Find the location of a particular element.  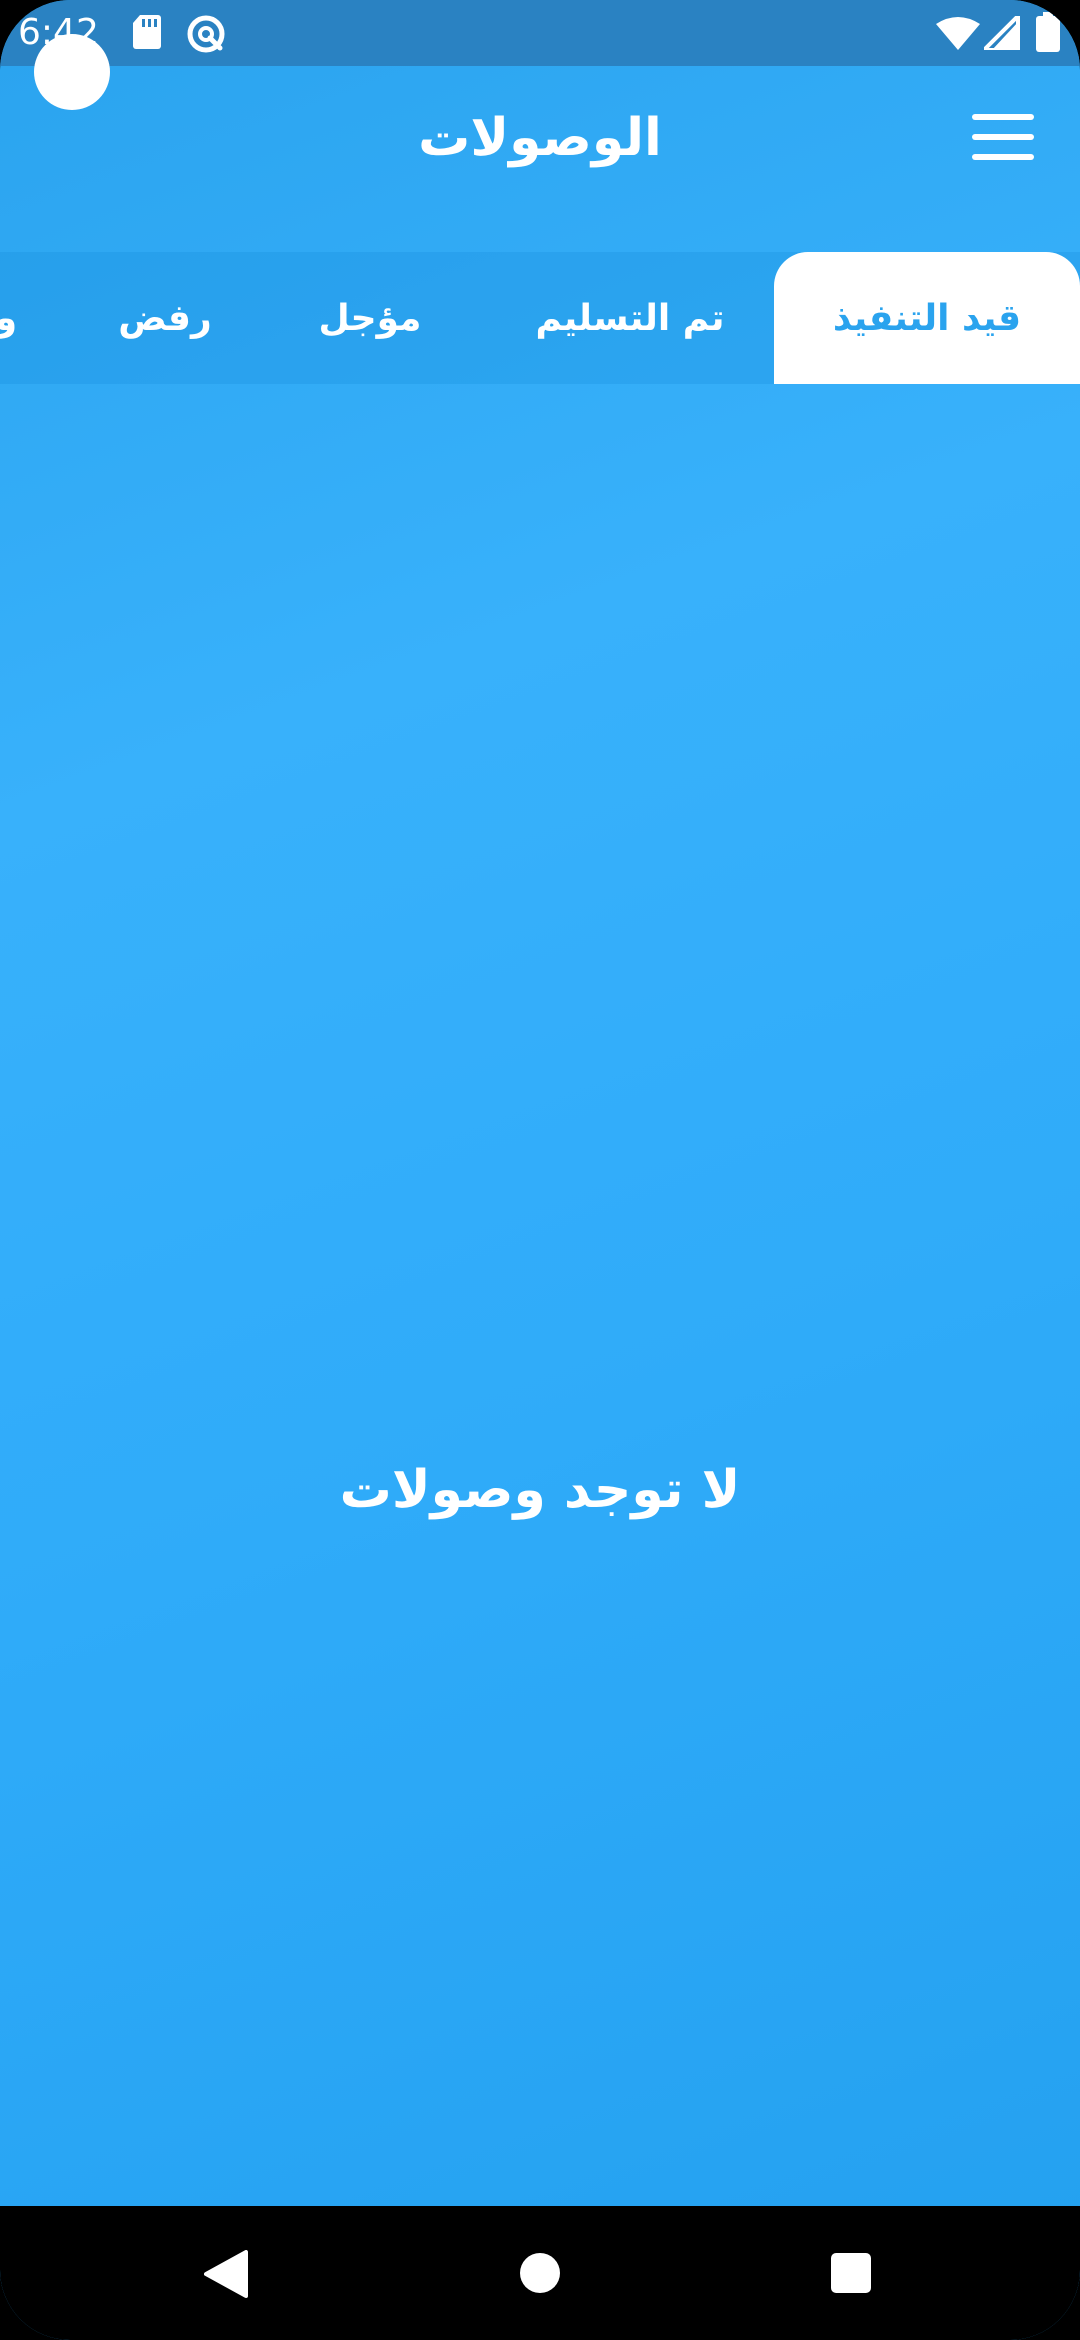

cell-signal-icon is located at coordinates (1001, 34).